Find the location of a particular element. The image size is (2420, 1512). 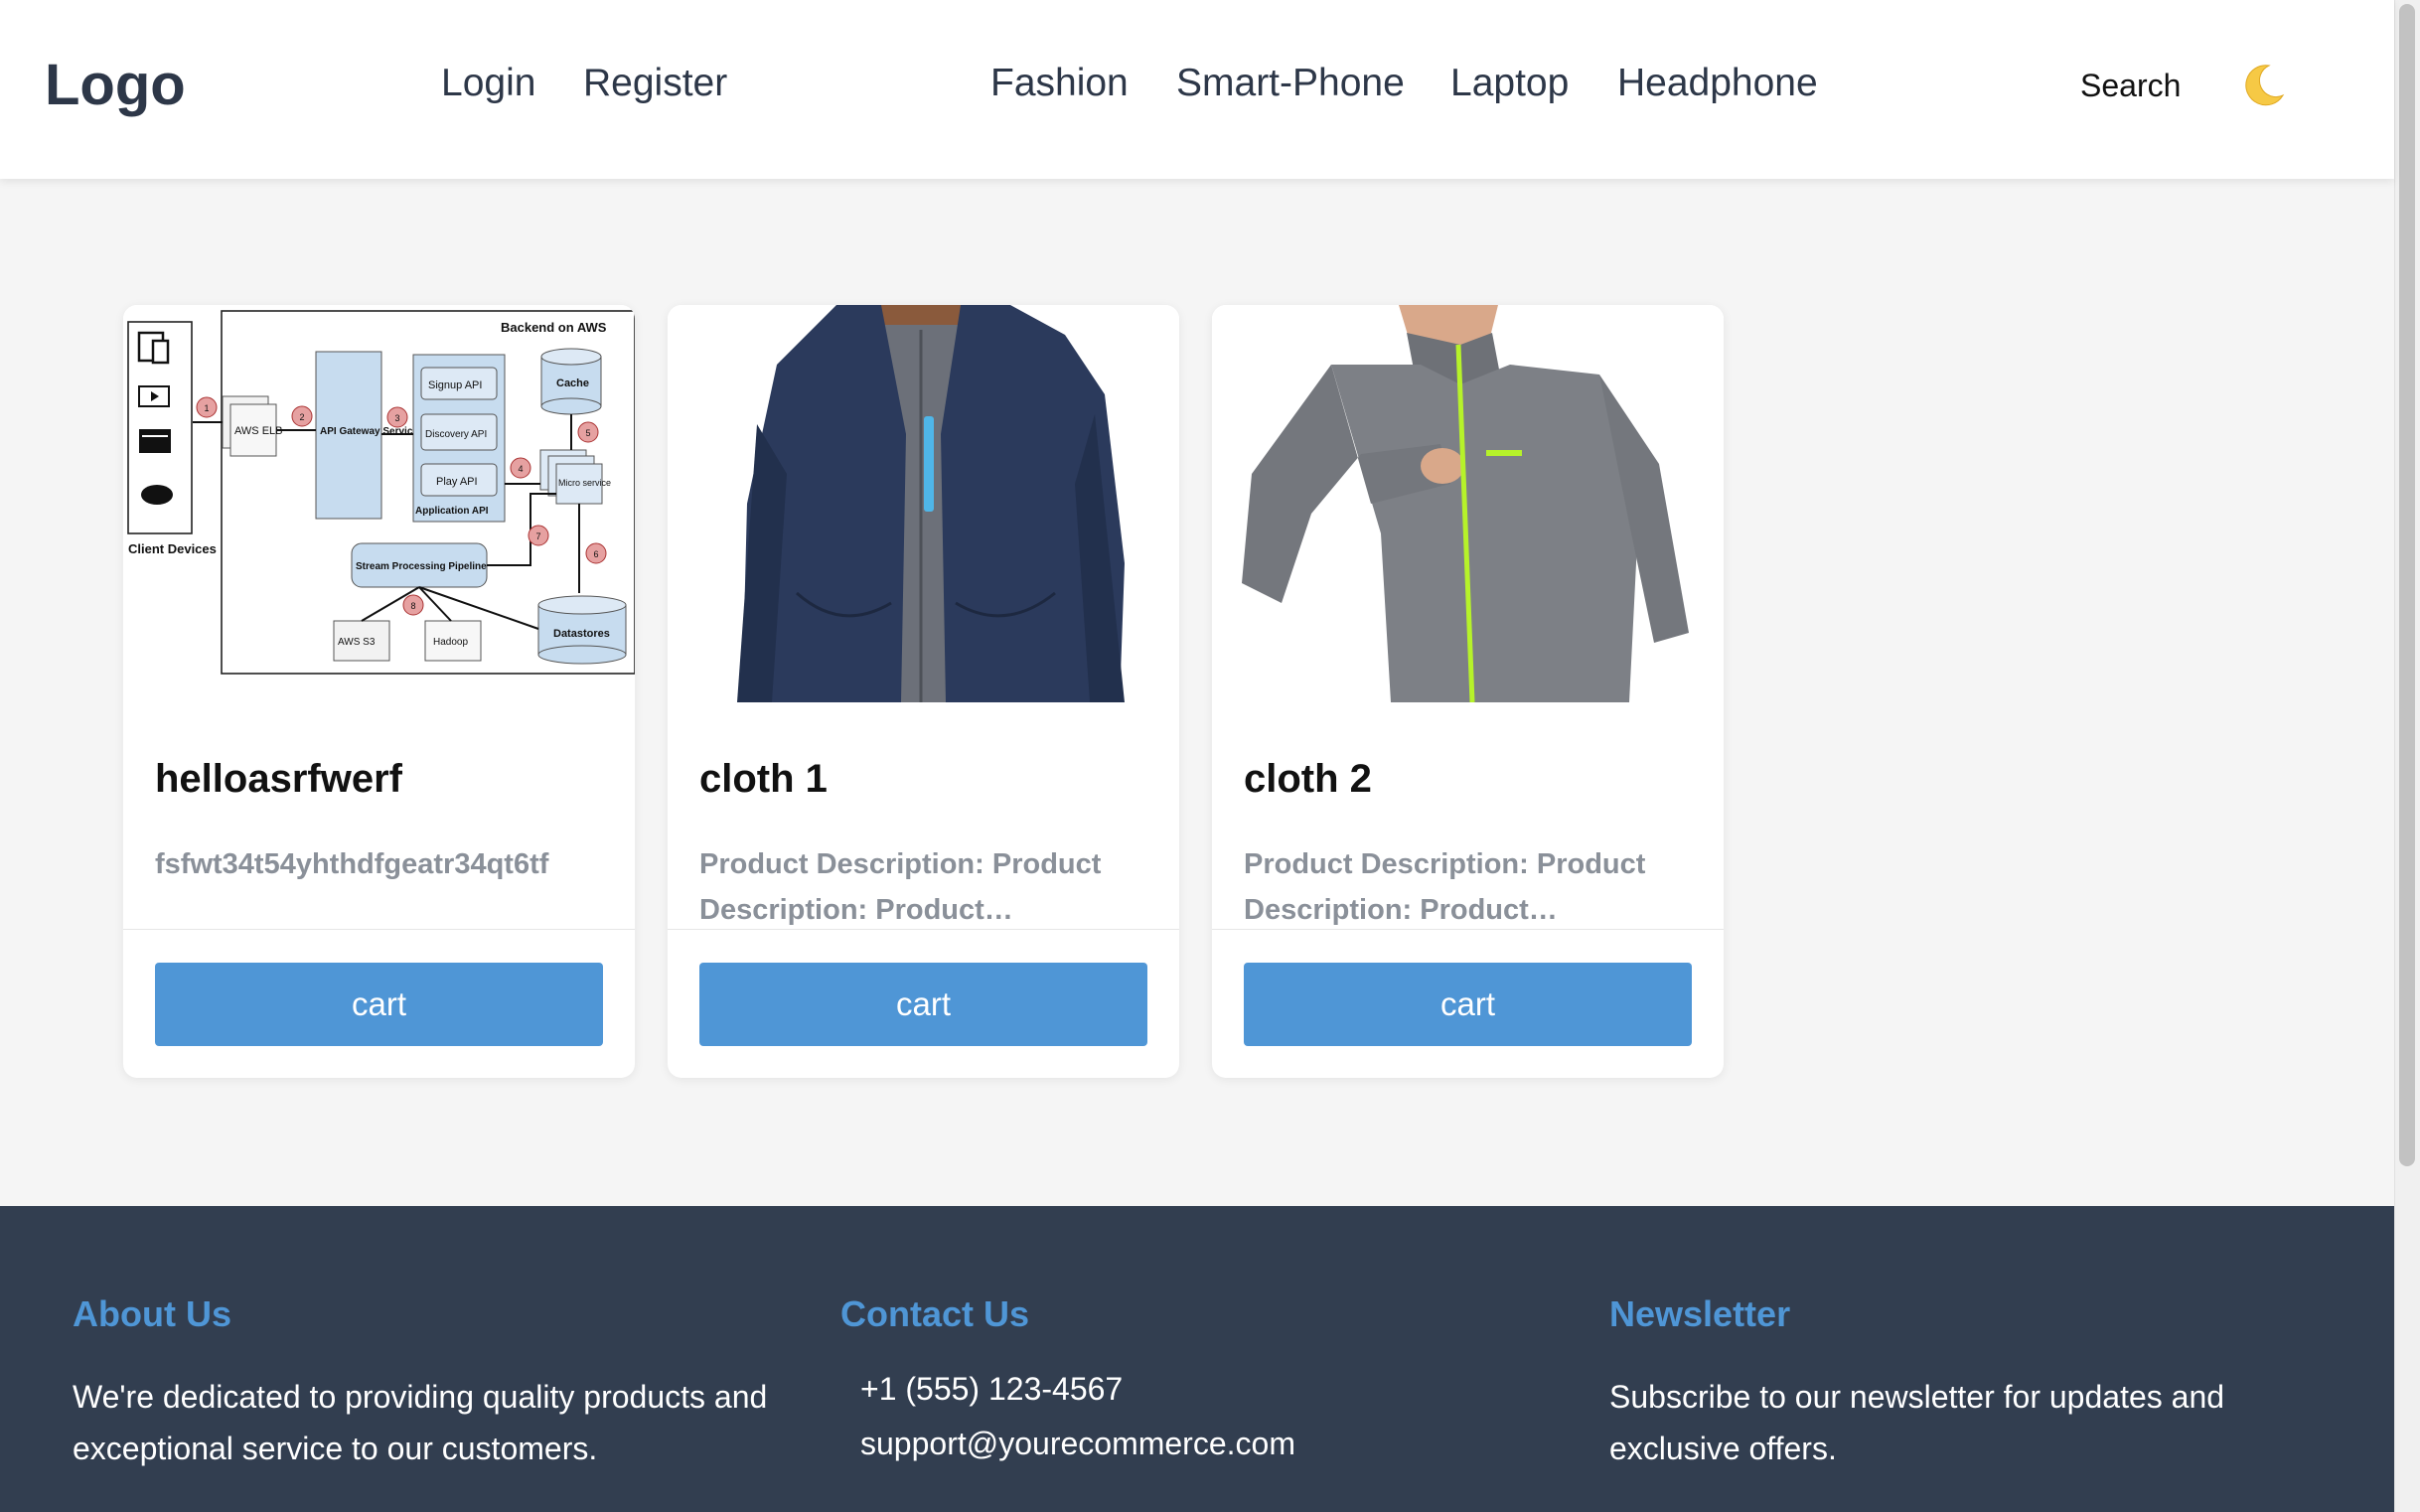

micro-service-label: Micro service is located at coordinates (584, 483).